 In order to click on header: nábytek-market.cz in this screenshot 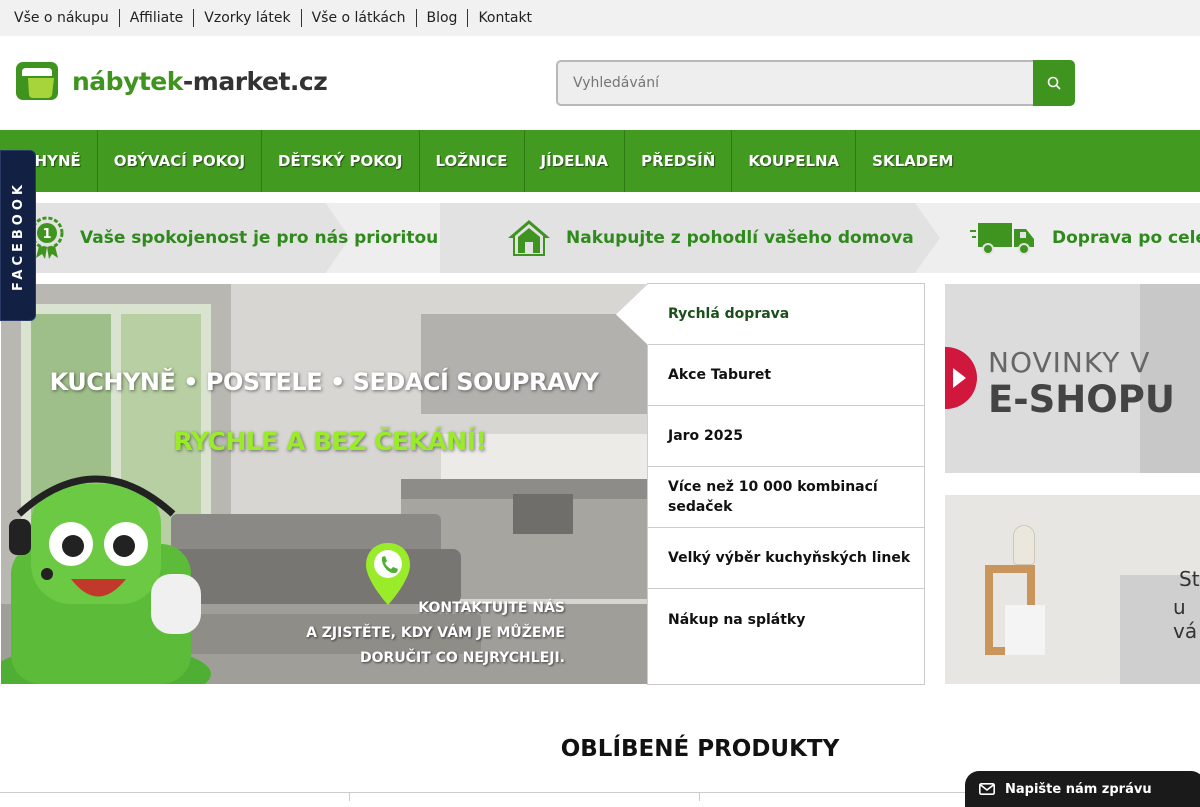, I will do `click(600, 83)`.